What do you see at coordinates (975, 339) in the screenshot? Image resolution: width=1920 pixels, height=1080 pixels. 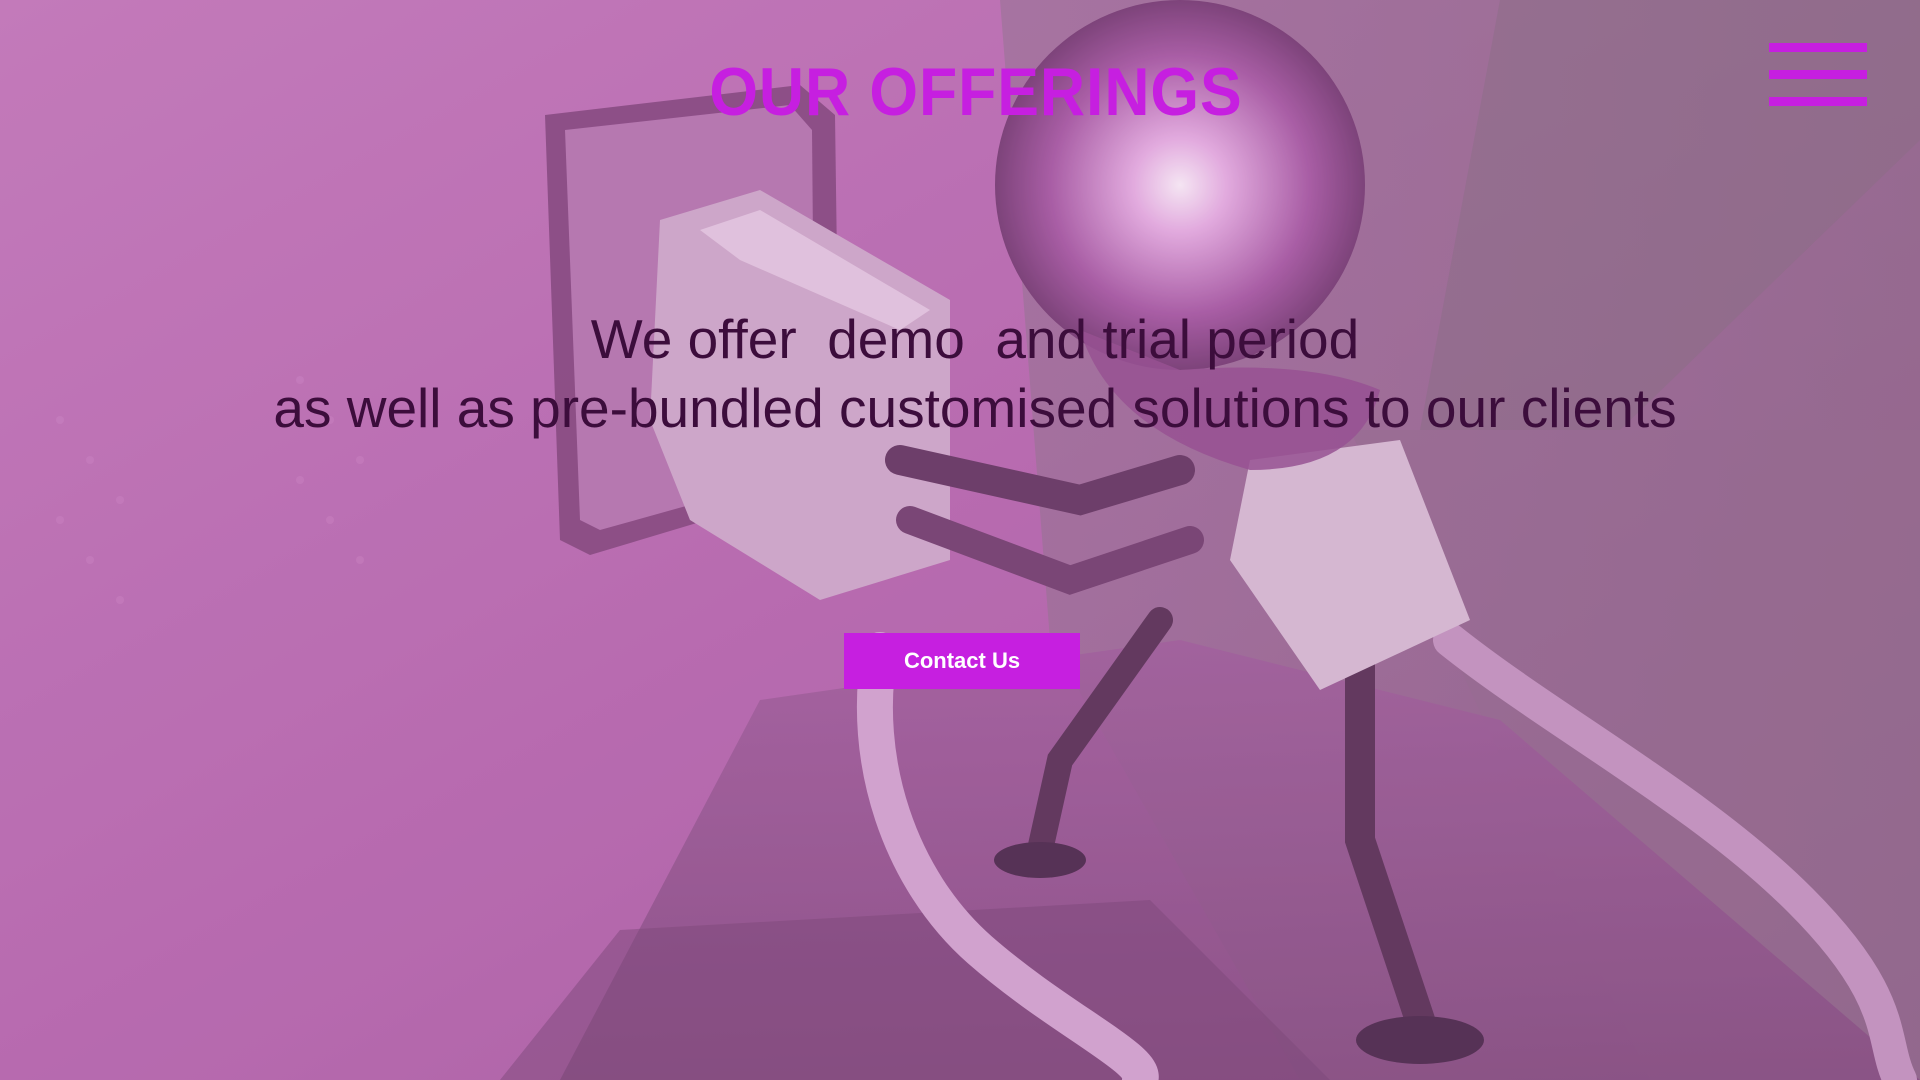 I see `tagline-line-1: We offer demo and trial period` at bounding box center [975, 339].